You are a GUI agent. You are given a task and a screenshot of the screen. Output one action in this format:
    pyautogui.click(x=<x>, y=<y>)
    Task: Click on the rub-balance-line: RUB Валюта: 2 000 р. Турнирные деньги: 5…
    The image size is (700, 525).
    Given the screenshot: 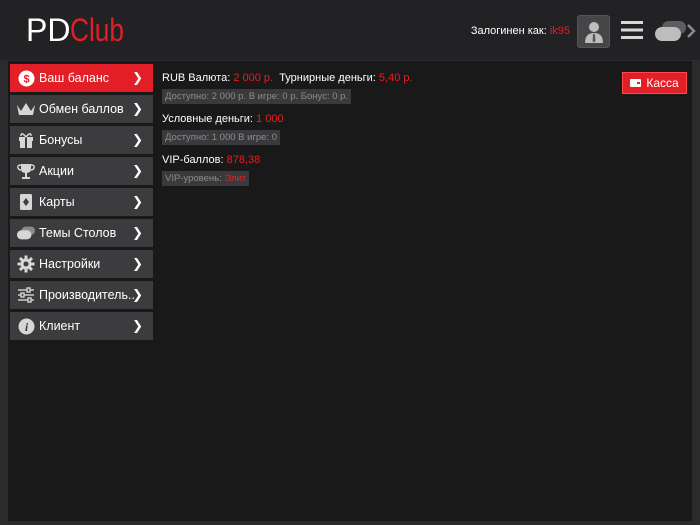 What is the action you would take?
    pyautogui.click(x=287, y=79)
    